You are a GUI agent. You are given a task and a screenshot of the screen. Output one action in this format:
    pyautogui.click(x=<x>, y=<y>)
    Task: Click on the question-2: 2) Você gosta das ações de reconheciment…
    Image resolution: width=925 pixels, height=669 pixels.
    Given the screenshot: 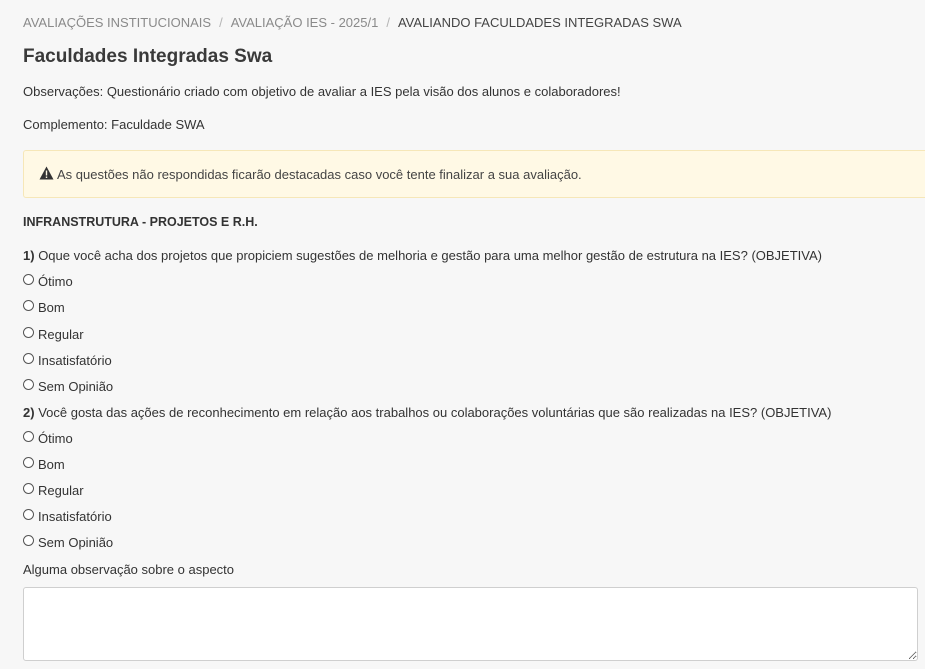 What is the action you would take?
    pyautogui.click(x=427, y=412)
    